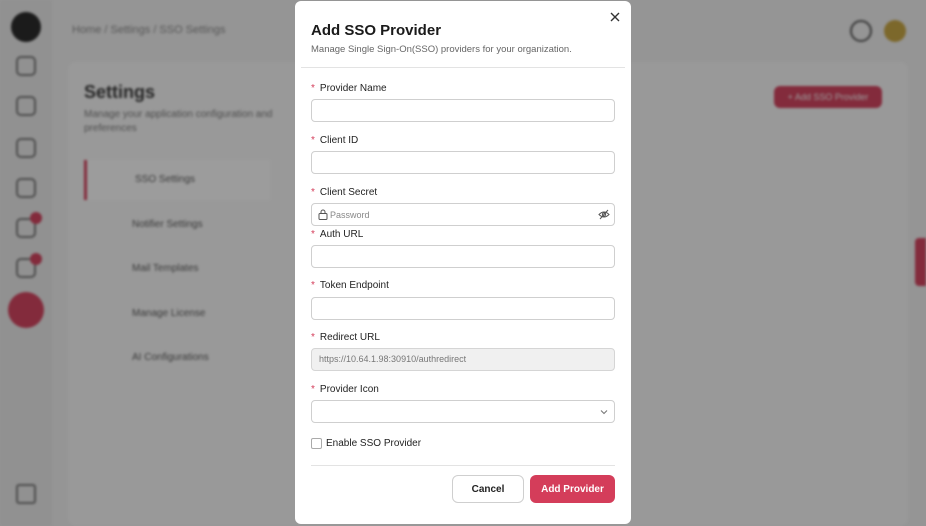 The height and width of the screenshot is (526, 926). I want to click on auth-url-input, so click(463, 256).